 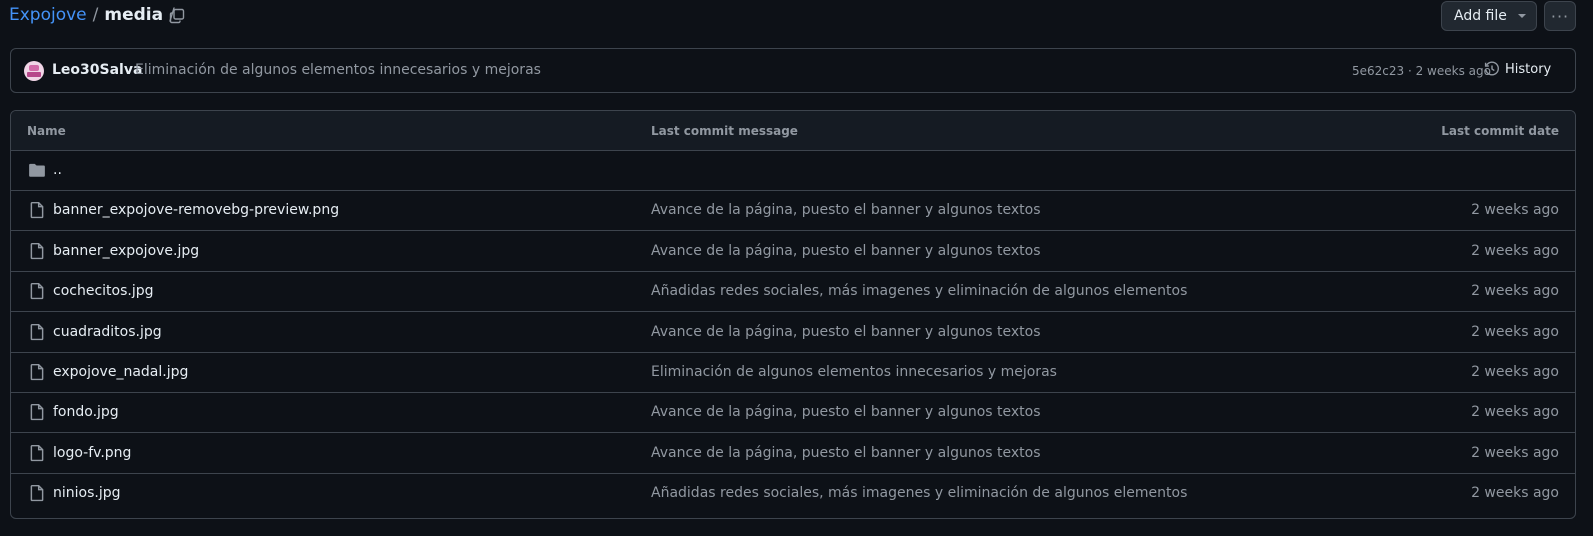 What do you see at coordinates (793, 171) in the screenshot?
I see `parent-directory-row: ..` at bounding box center [793, 171].